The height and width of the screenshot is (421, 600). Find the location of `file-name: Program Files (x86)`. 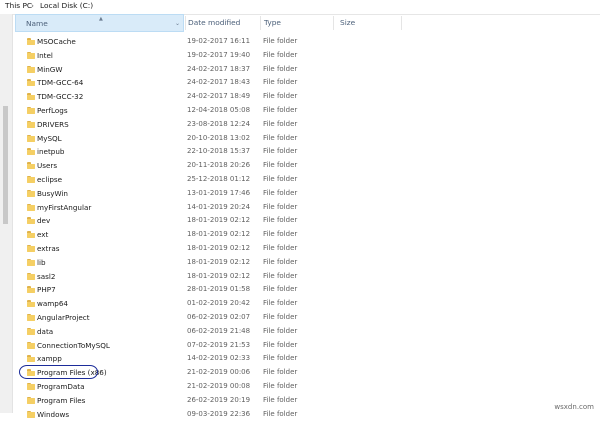

file-name: Program Files (x86) is located at coordinates (72, 373).